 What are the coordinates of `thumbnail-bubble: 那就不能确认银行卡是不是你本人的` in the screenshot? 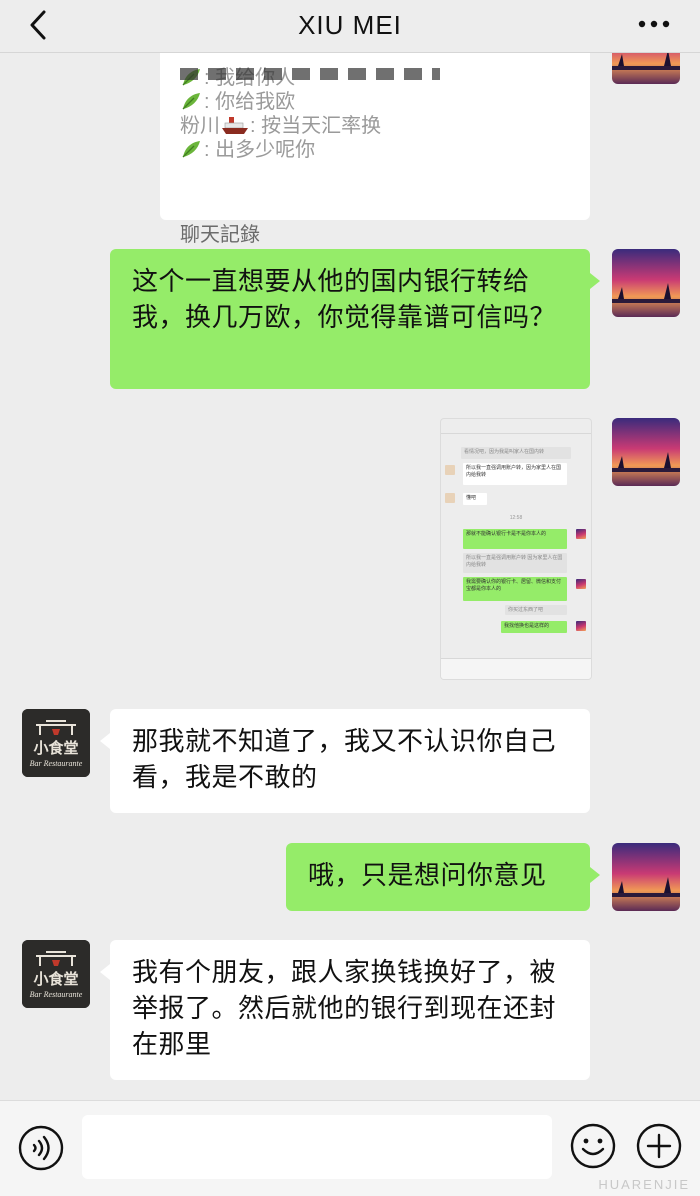 It's located at (515, 539).